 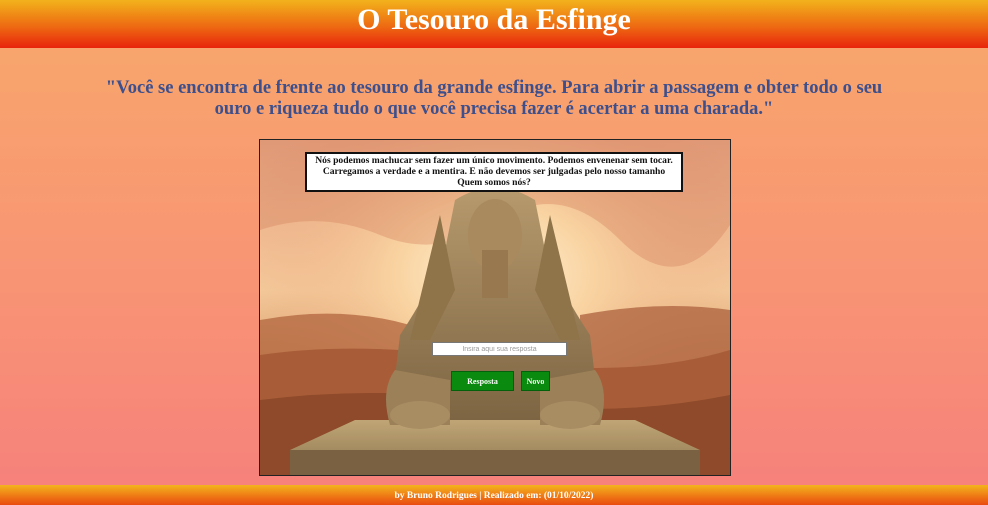 What do you see at coordinates (499, 349) in the screenshot?
I see `answer-input` at bounding box center [499, 349].